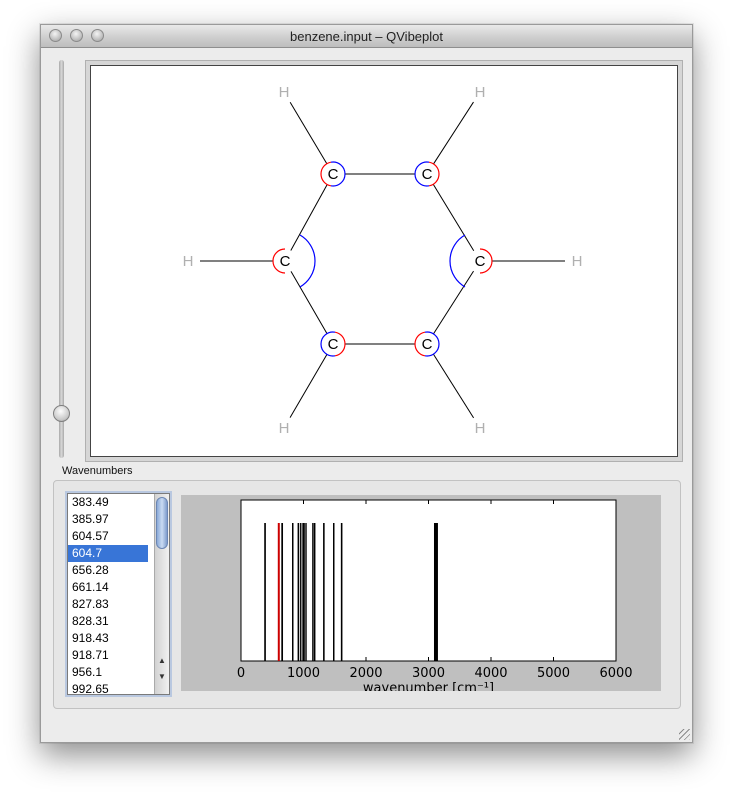 The width and height of the screenshot is (731, 796). Describe the element at coordinates (162, 676) in the screenshot. I see `scroll-down-arrow-icon: ▼` at that location.